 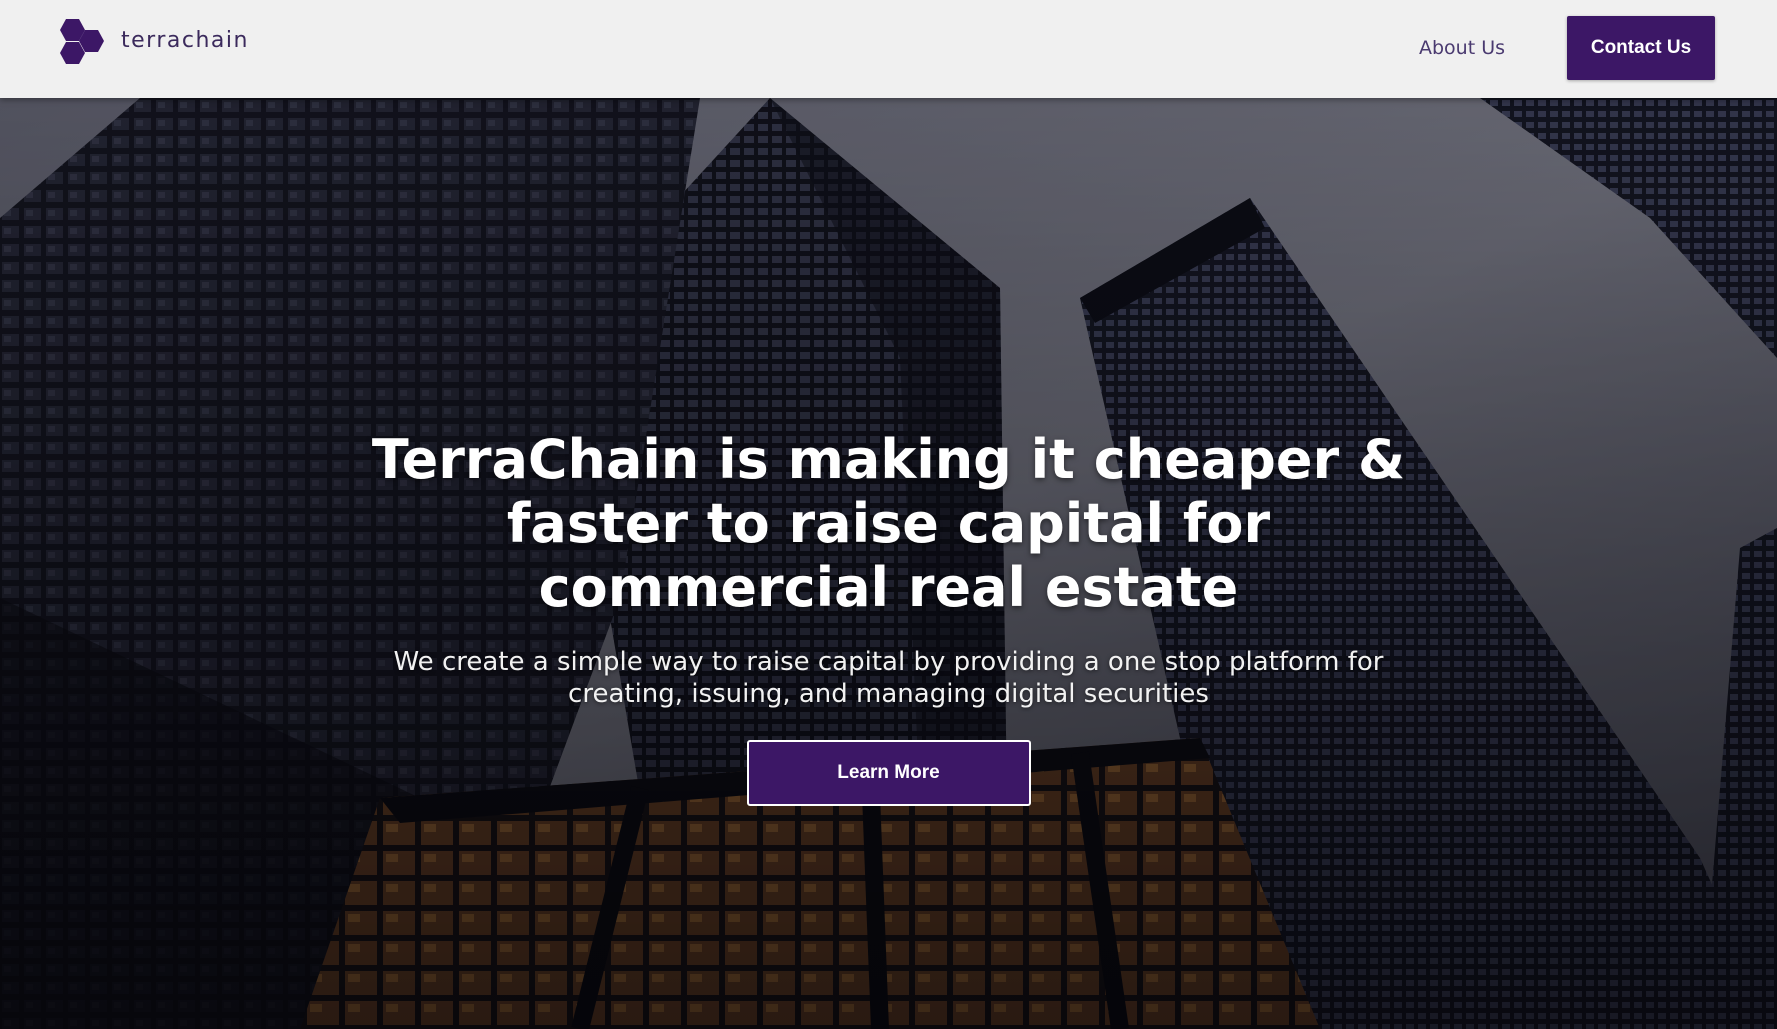 What do you see at coordinates (185, 40) in the screenshot?
I see `brand-name: terrachain` at bounding box center [185, 40].